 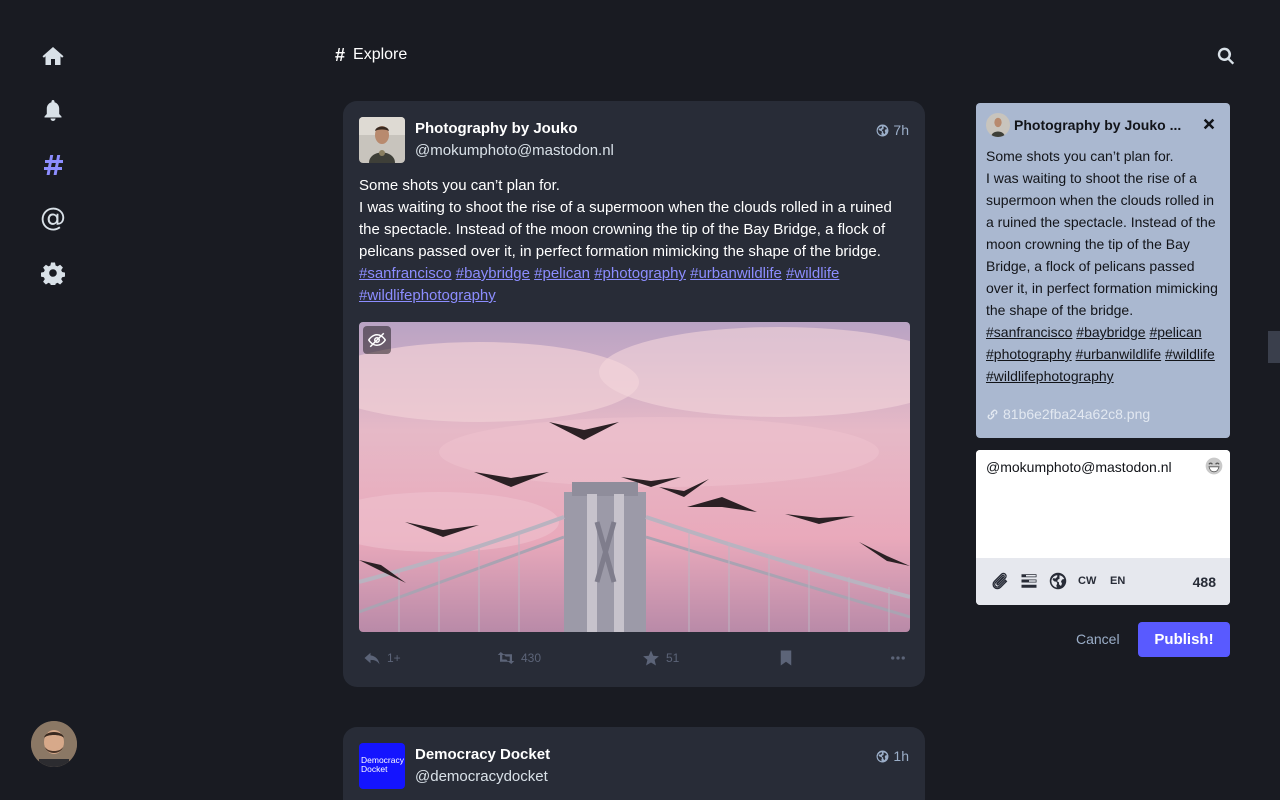 What do you see at coordinates (901, 756) in the screenshot?
I see `post-time-text: 1h` at bounding box center [901, 756].